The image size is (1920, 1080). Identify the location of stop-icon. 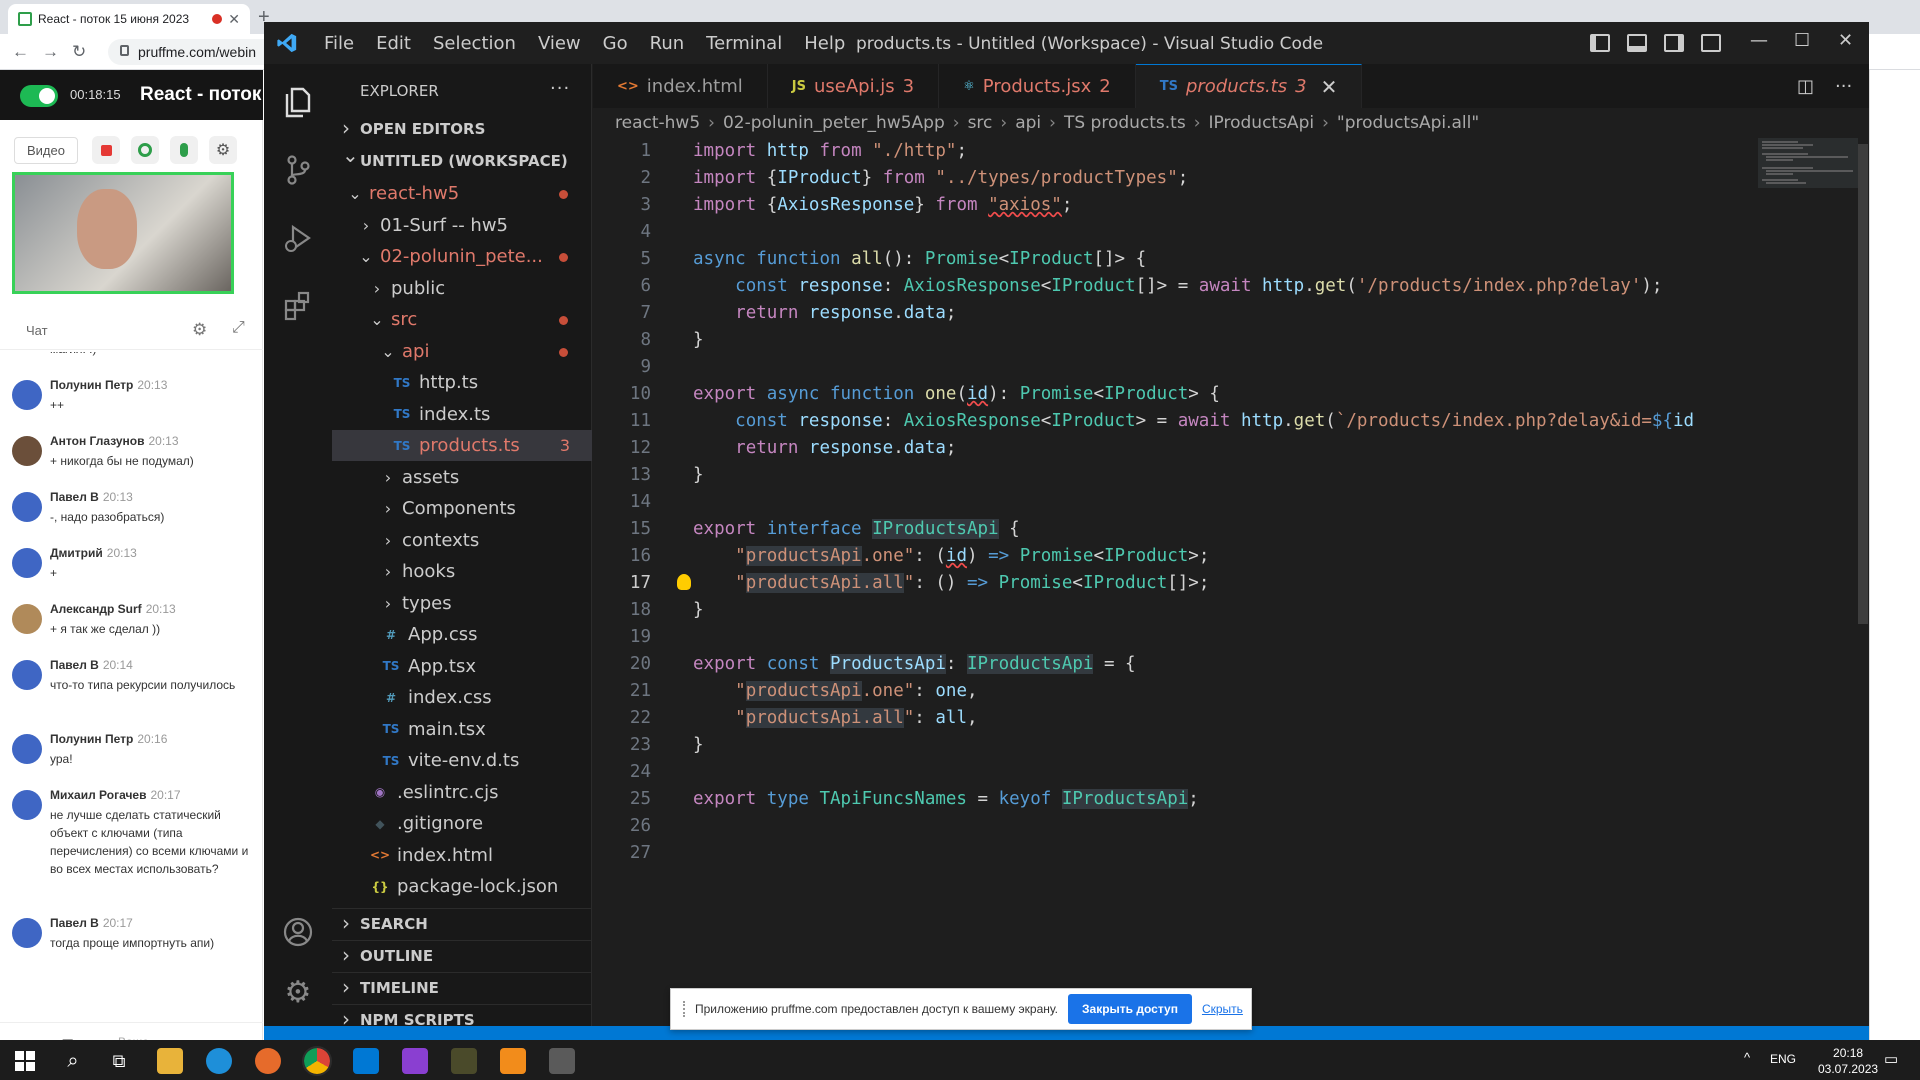
(106, 150).